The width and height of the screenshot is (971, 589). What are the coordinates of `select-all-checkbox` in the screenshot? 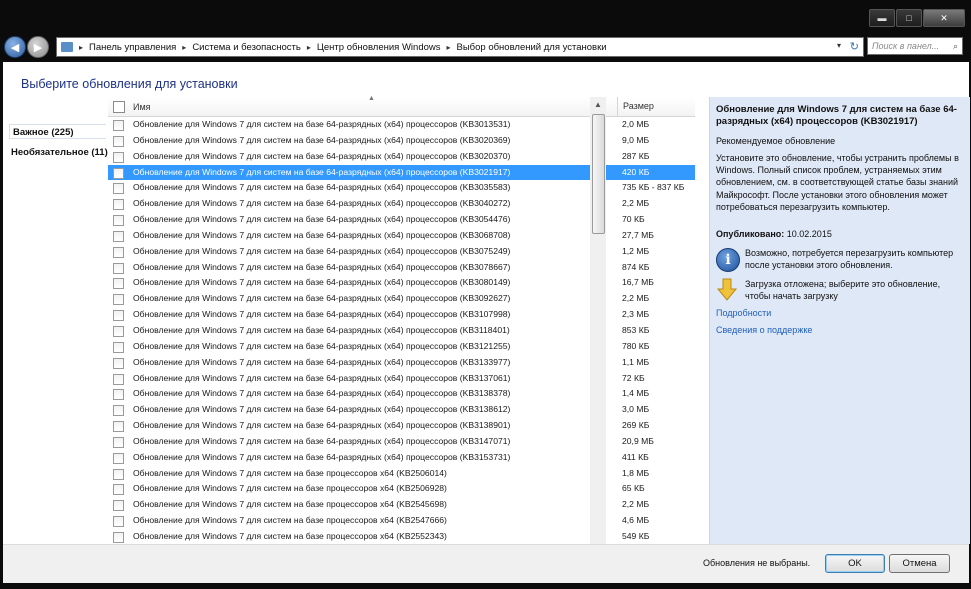 It's located at (119, 107).